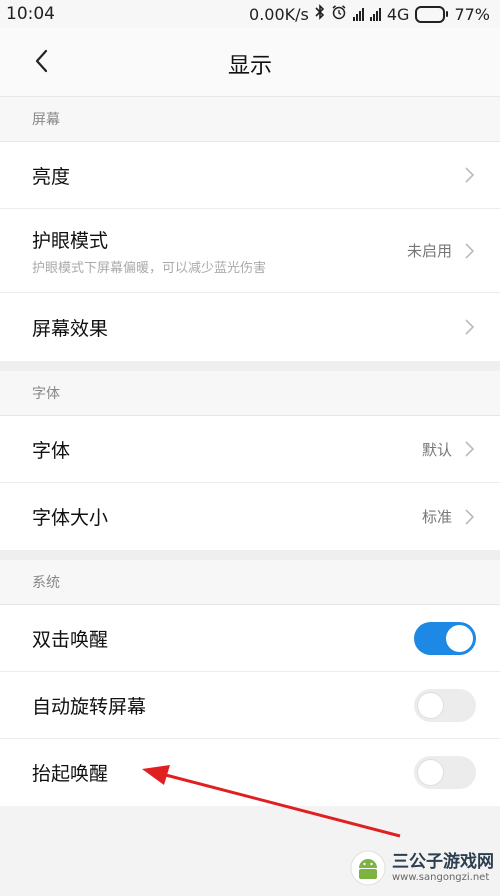  I want to click on row-value: 未启用, so click(429, 251).